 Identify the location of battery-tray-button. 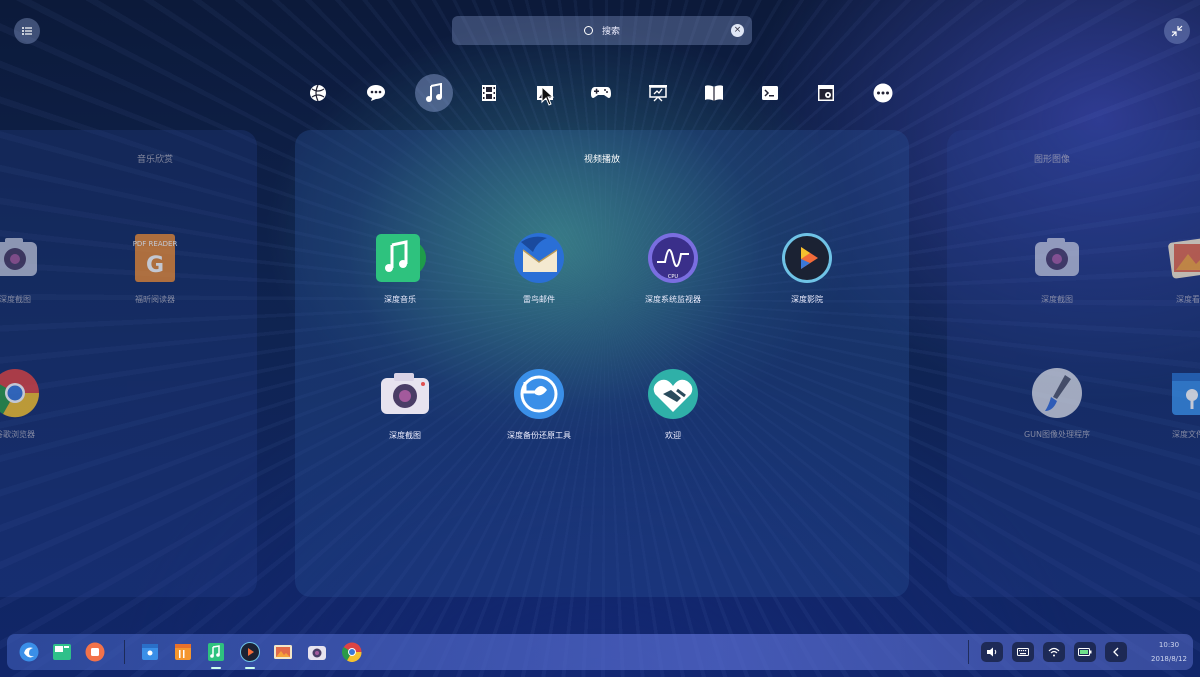
(1085, 652).